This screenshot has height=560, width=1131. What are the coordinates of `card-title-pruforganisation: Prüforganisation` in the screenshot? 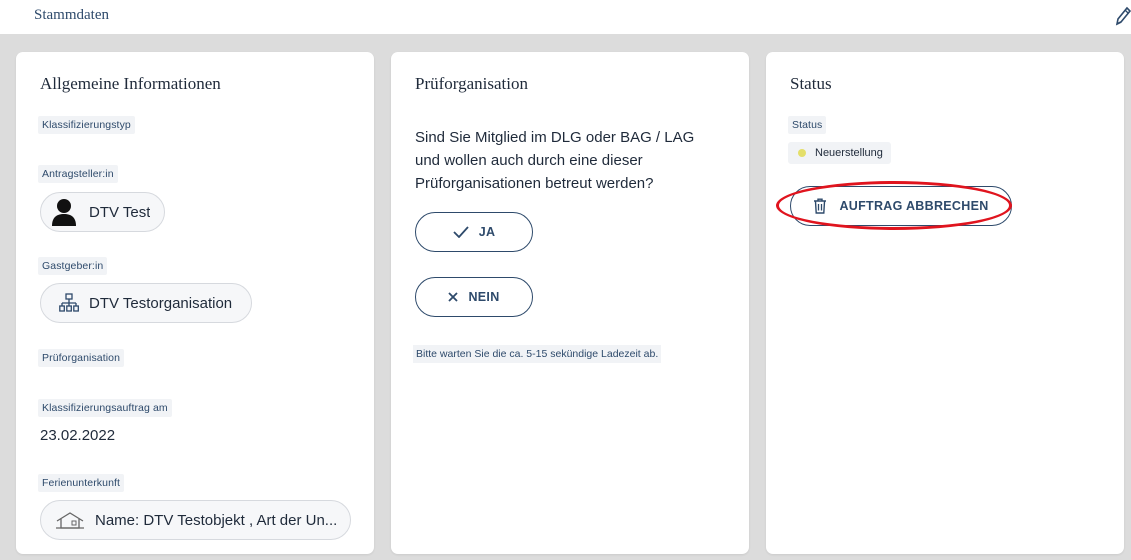 It's located at (472, 83).